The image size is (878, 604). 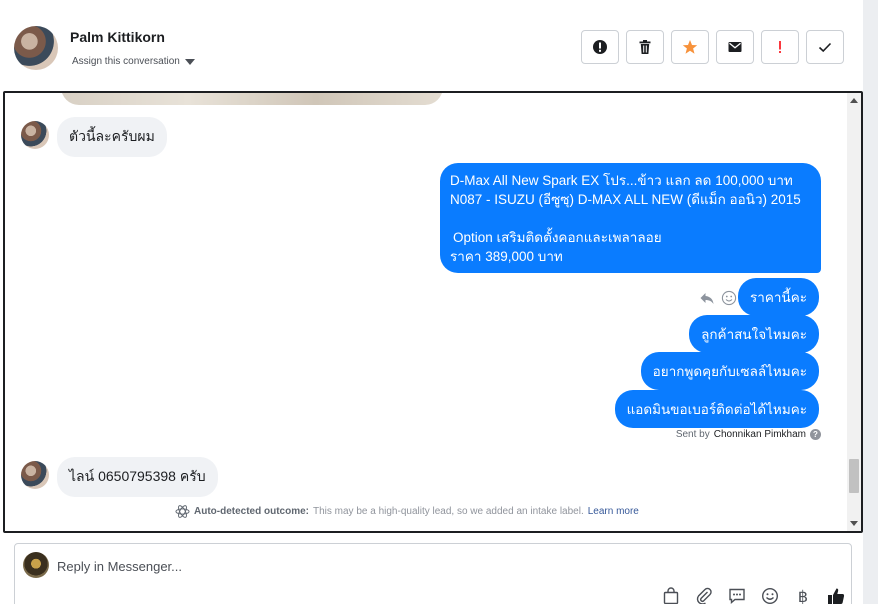 I want to click on composer-toolbar: ฿, so click(x=753, y=595).